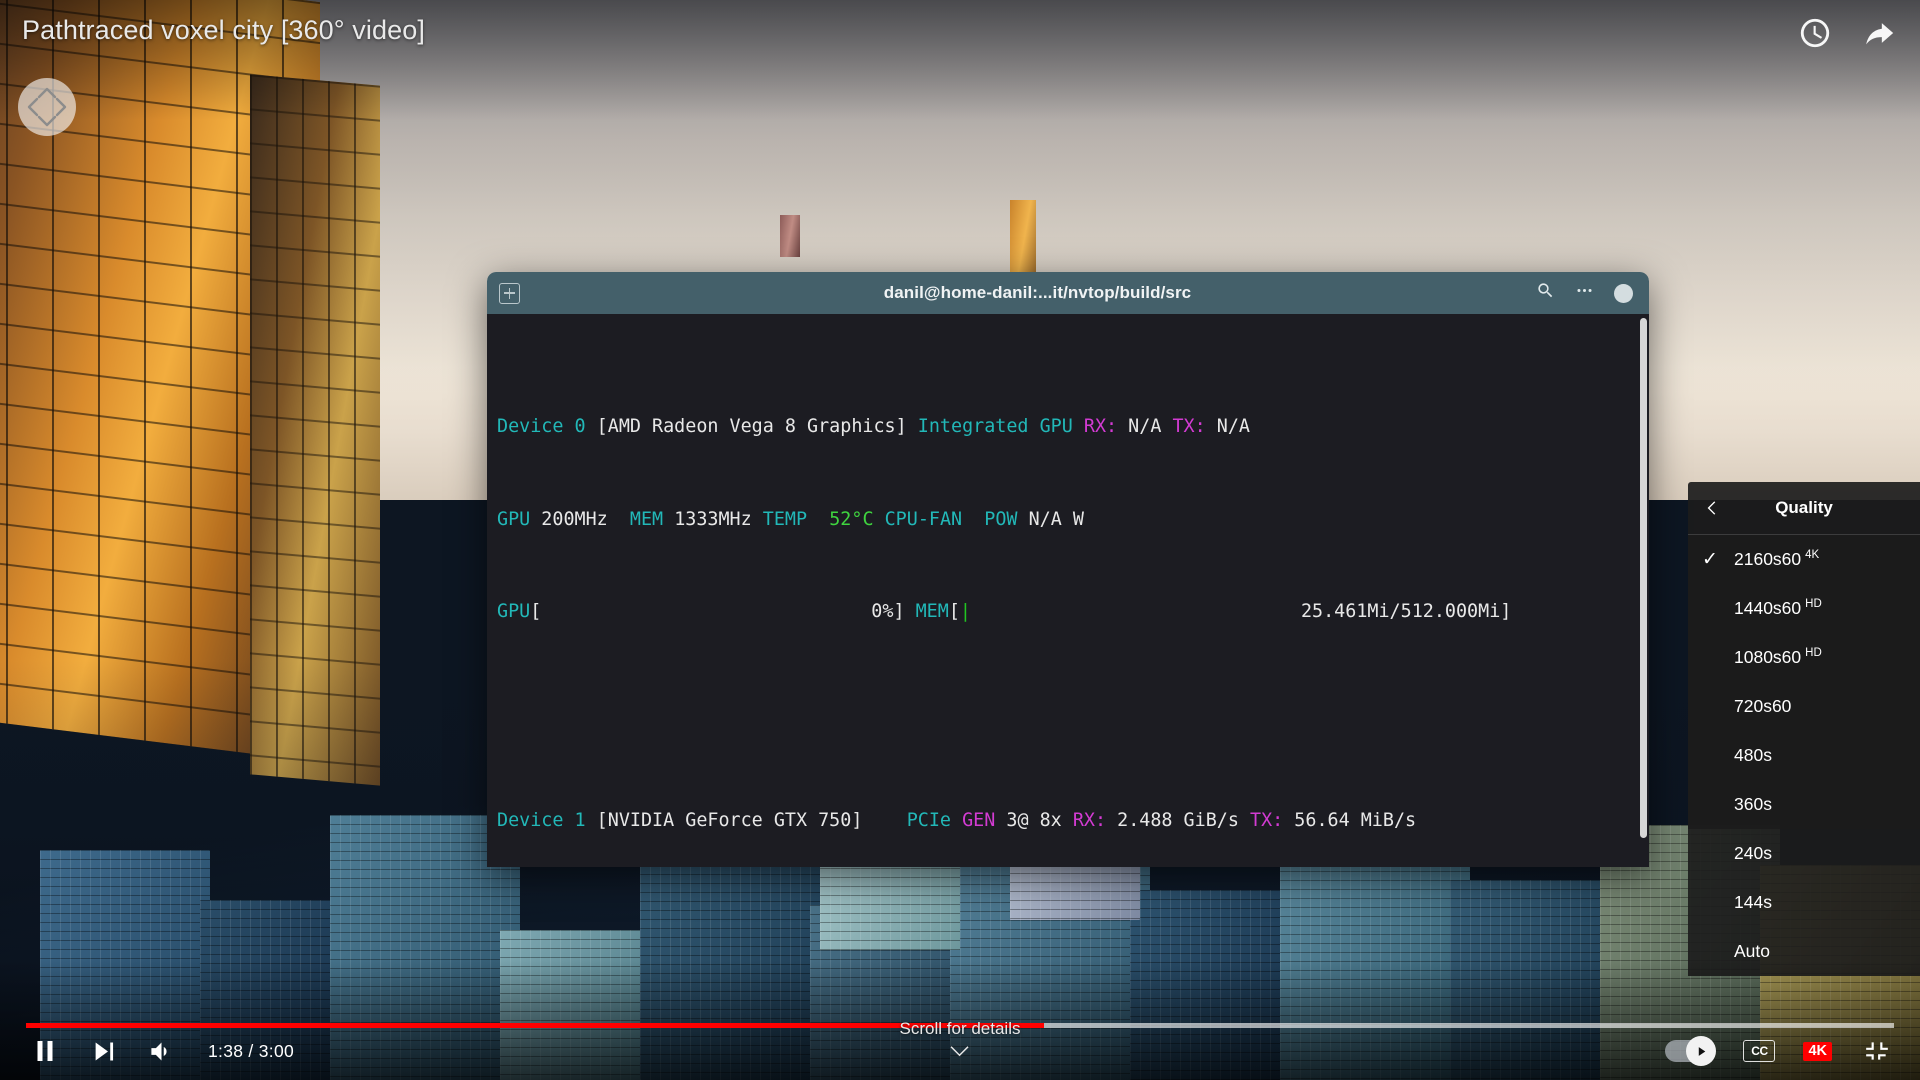  Describe the element at coordinates (1713, 508) in the screenshot. I see `chevron-left-icon` at that location.